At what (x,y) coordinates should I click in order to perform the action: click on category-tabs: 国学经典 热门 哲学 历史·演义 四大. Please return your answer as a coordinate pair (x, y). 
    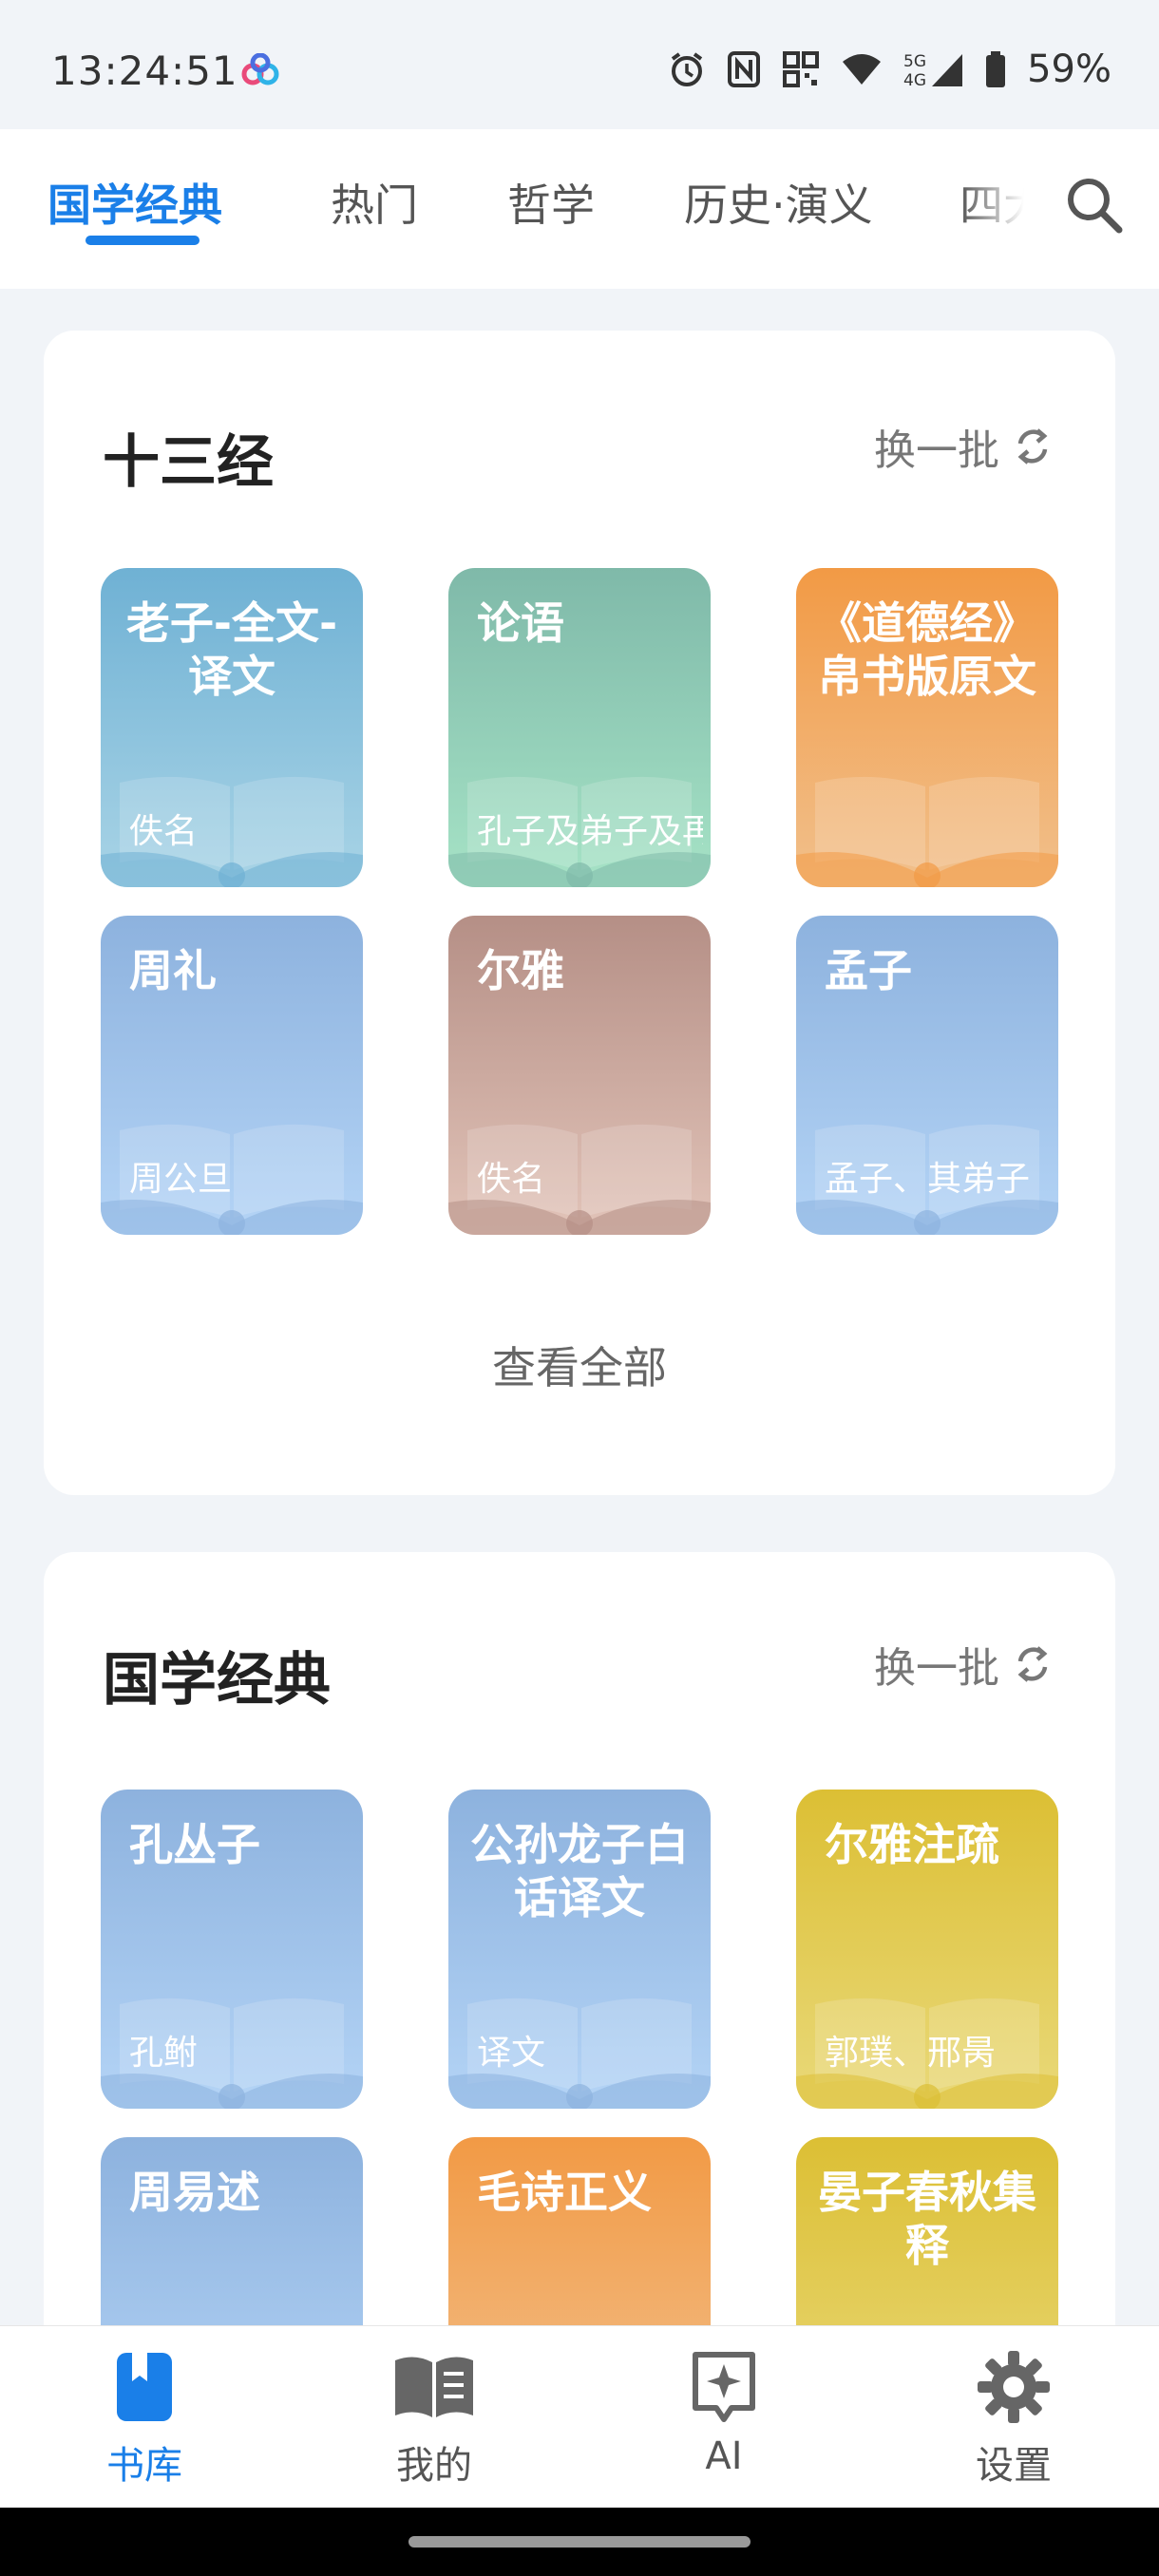
    Looking at the image, I should click on (579, 209).